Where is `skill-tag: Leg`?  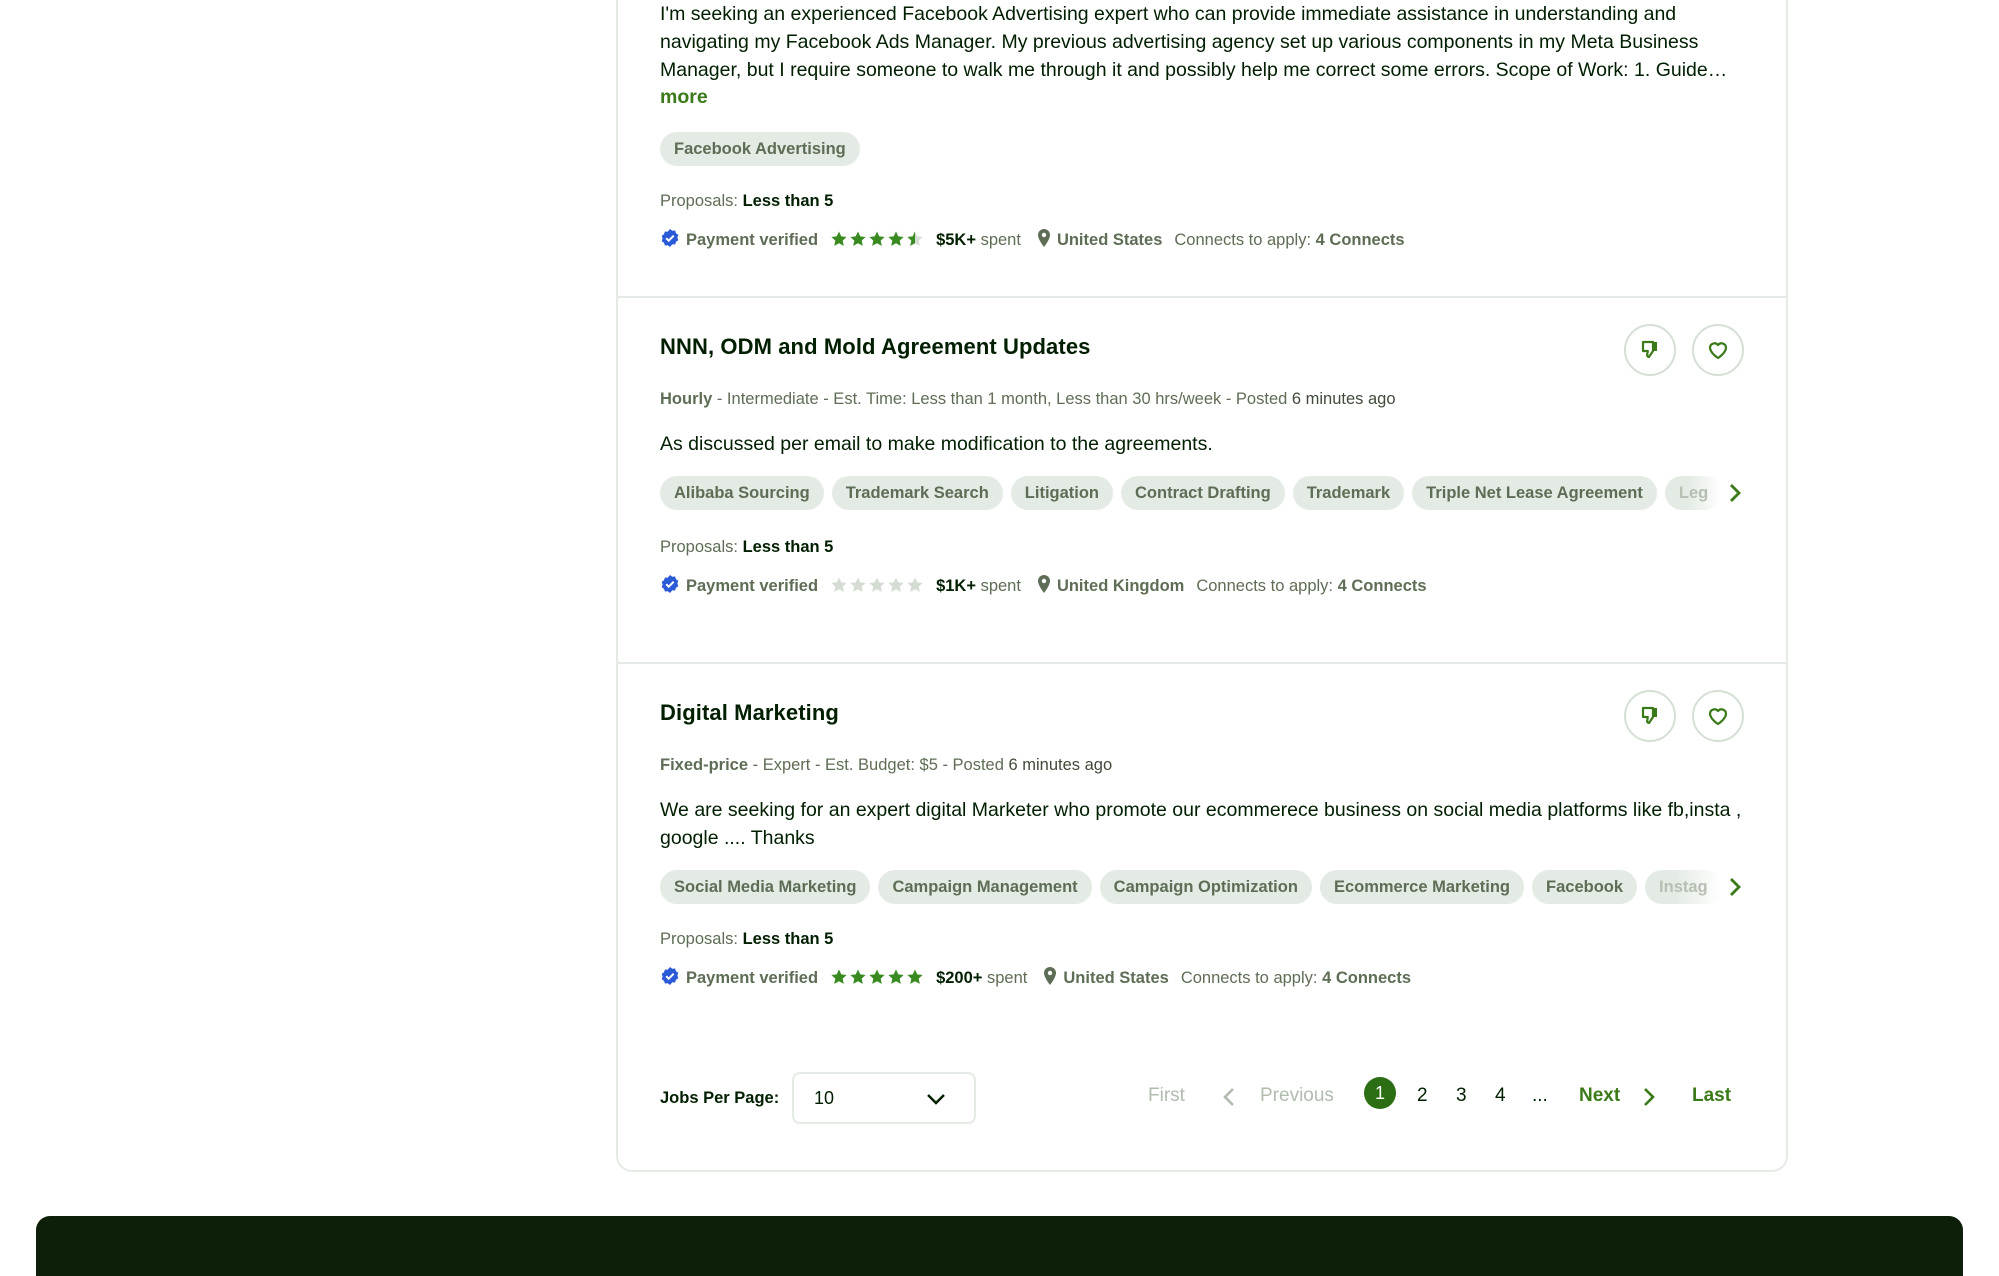 skill-tag: Leg is located at coordinates (1693, 493).